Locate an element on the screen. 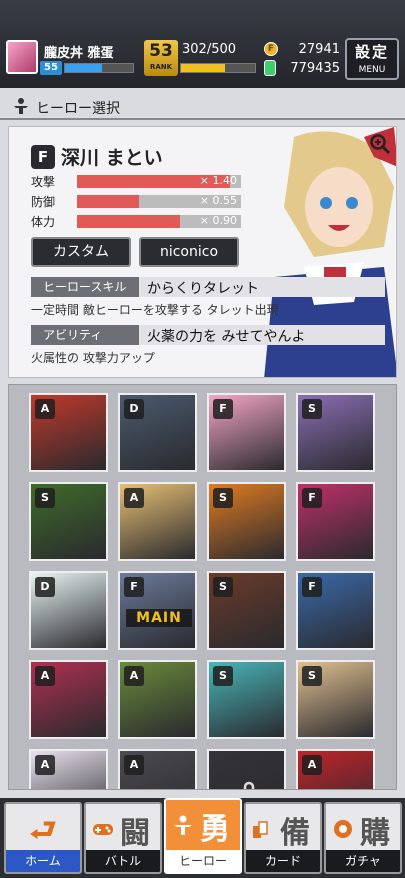  stat-hp-value: × 0.90 is located at coordinates (218, 220).